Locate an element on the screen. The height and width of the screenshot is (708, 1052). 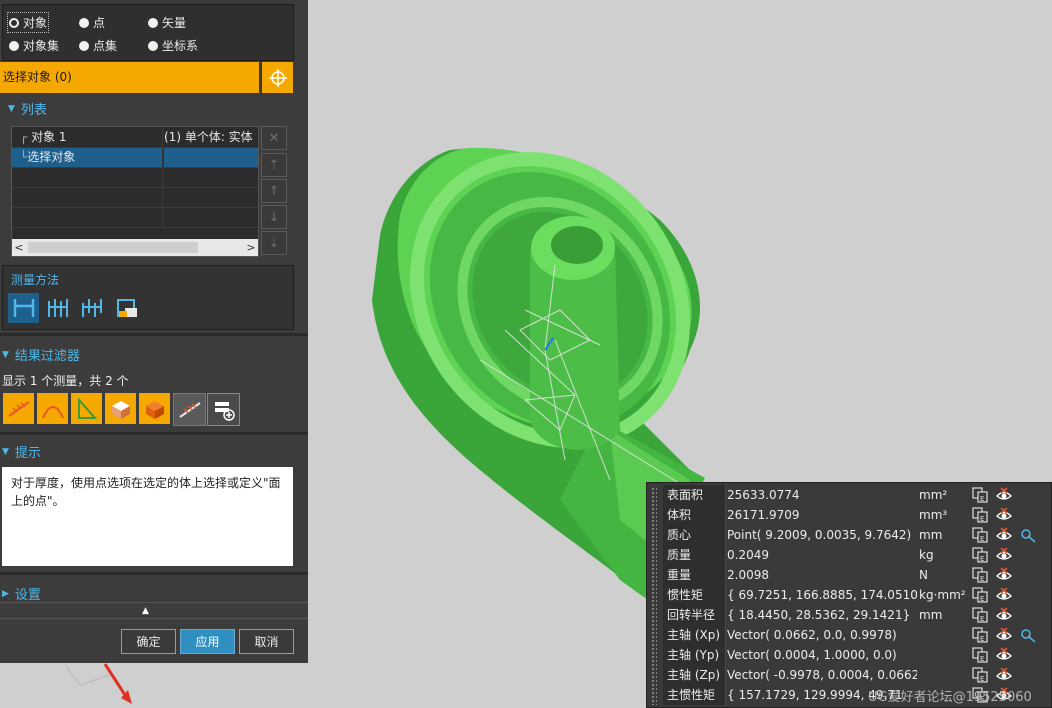
radio-dot is located at coordinates (153, 45).